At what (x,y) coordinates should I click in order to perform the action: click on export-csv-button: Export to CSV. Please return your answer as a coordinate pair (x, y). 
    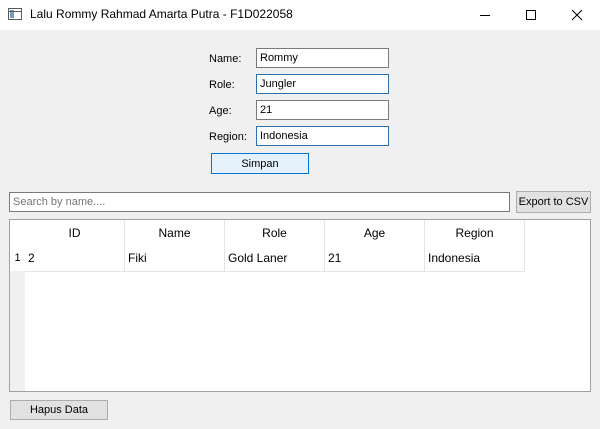
    Looking at the image, I should click on (553, 202).